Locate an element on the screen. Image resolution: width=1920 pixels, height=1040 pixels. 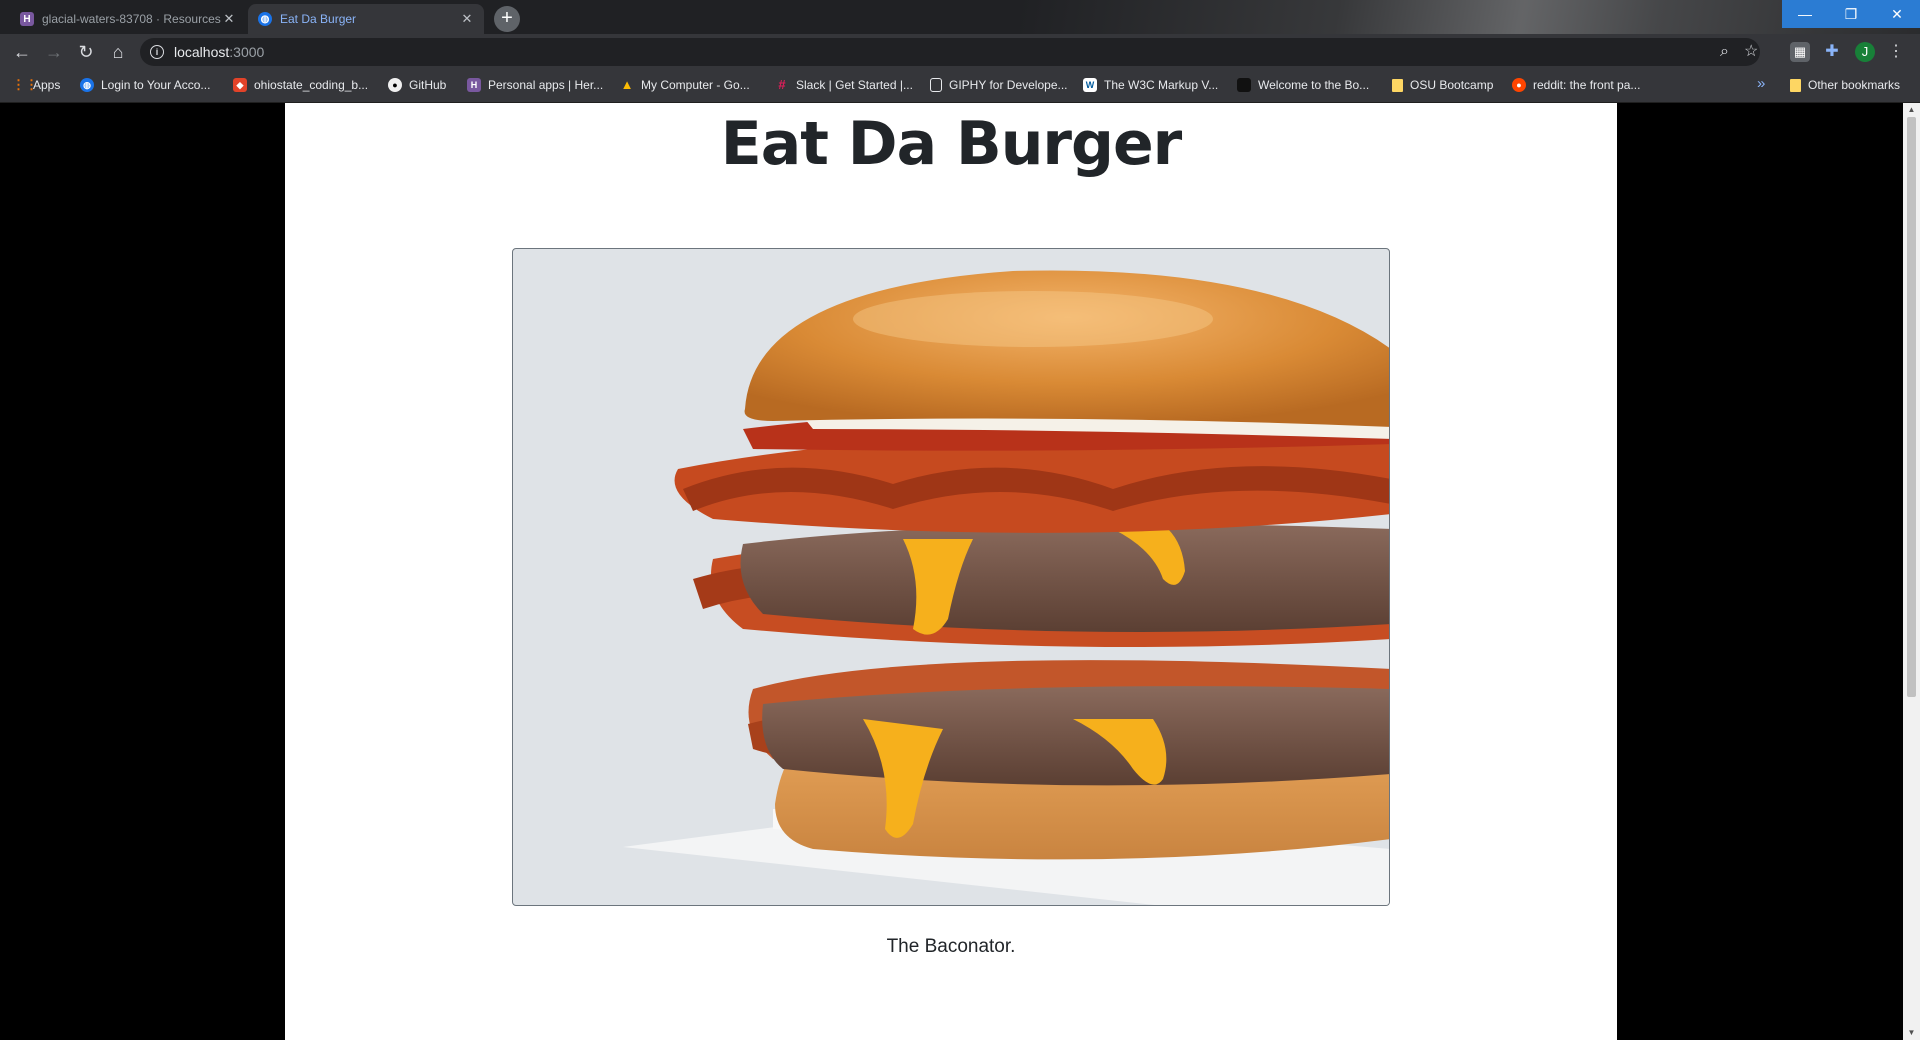
tab-heroku-resources: H glacial-waters-83708 · Resources ✕ is located at coordinates (128, 19).